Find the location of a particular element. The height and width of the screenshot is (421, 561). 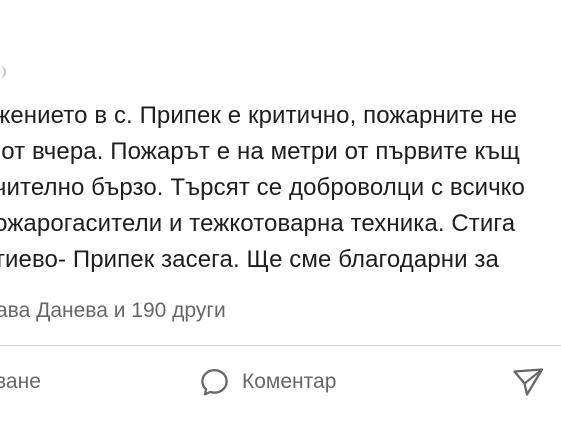

share-button is located at coordinates (528, 382).